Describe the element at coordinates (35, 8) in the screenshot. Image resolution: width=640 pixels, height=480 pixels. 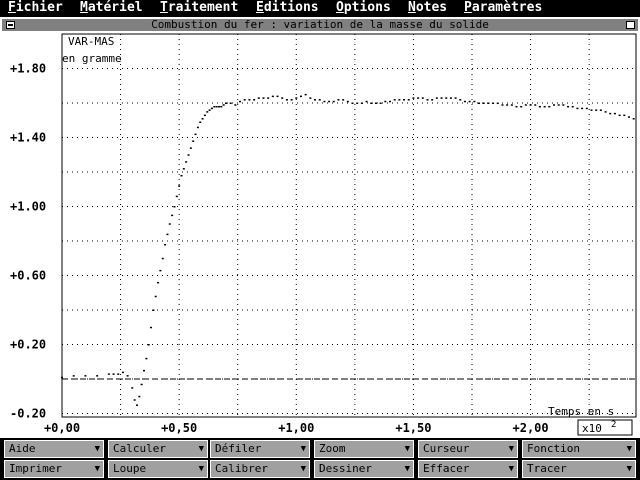
I see `menu-fichier: Fichier` at that location.